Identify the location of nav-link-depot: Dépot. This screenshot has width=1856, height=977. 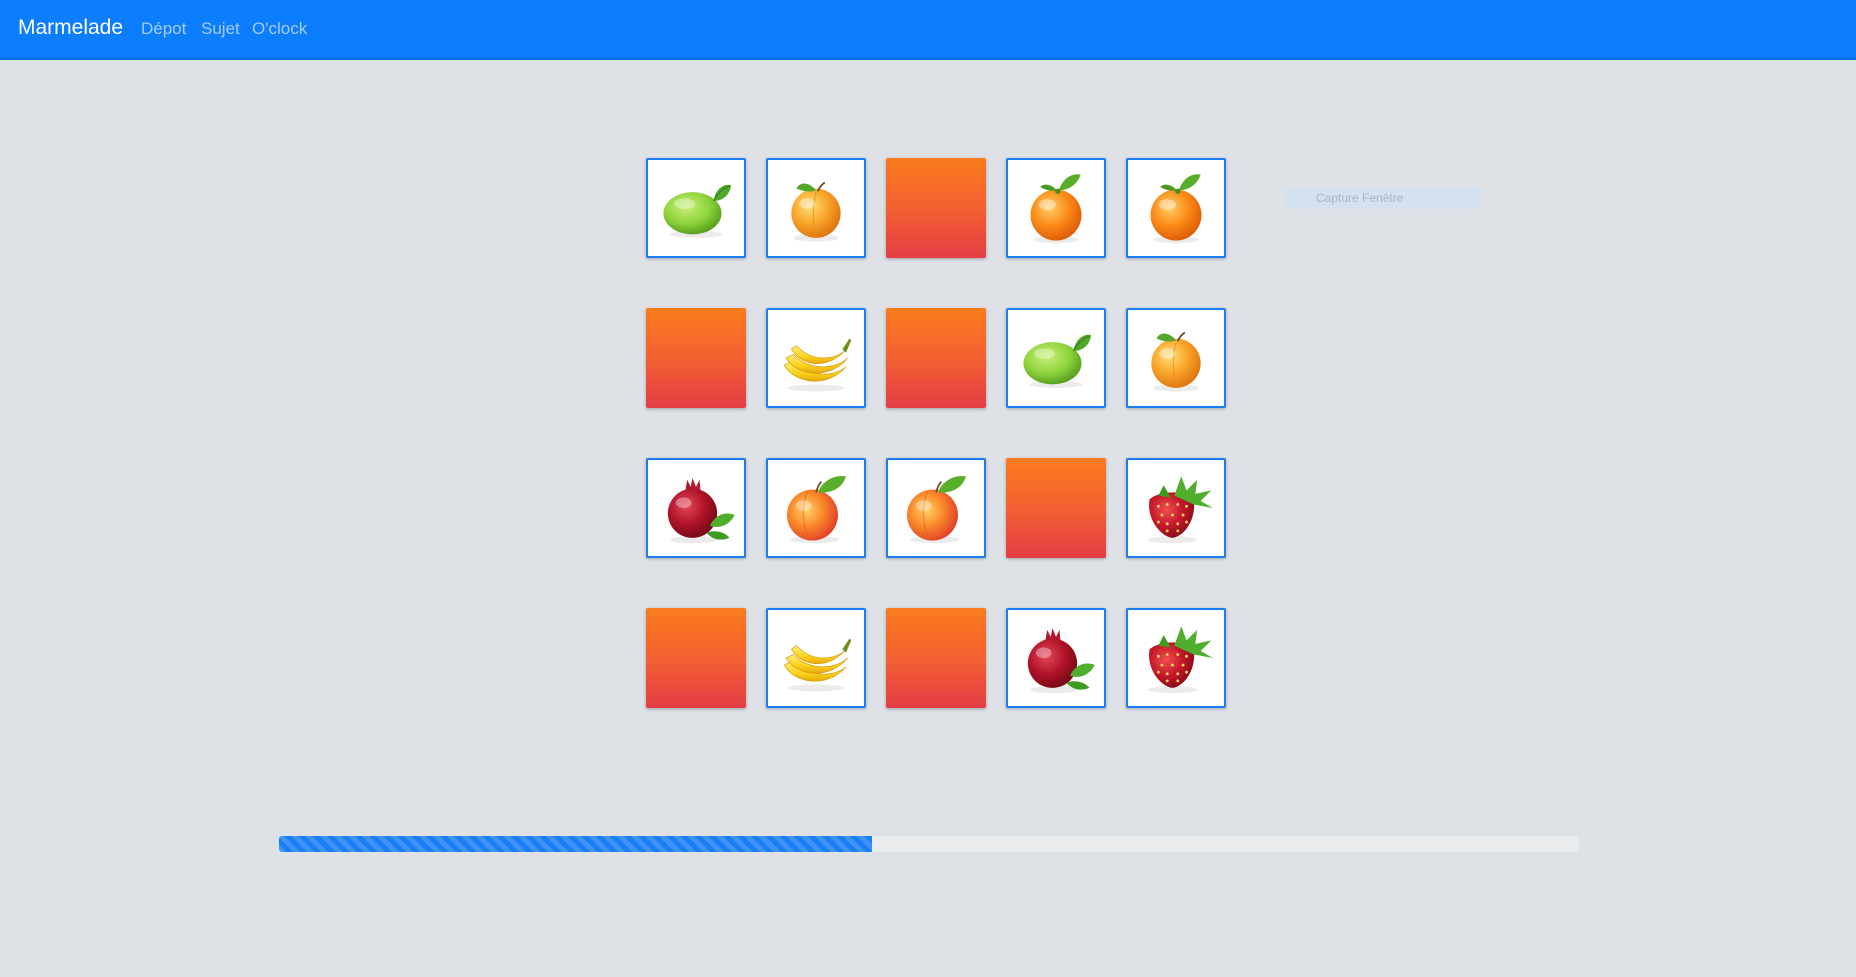
(163, 29).